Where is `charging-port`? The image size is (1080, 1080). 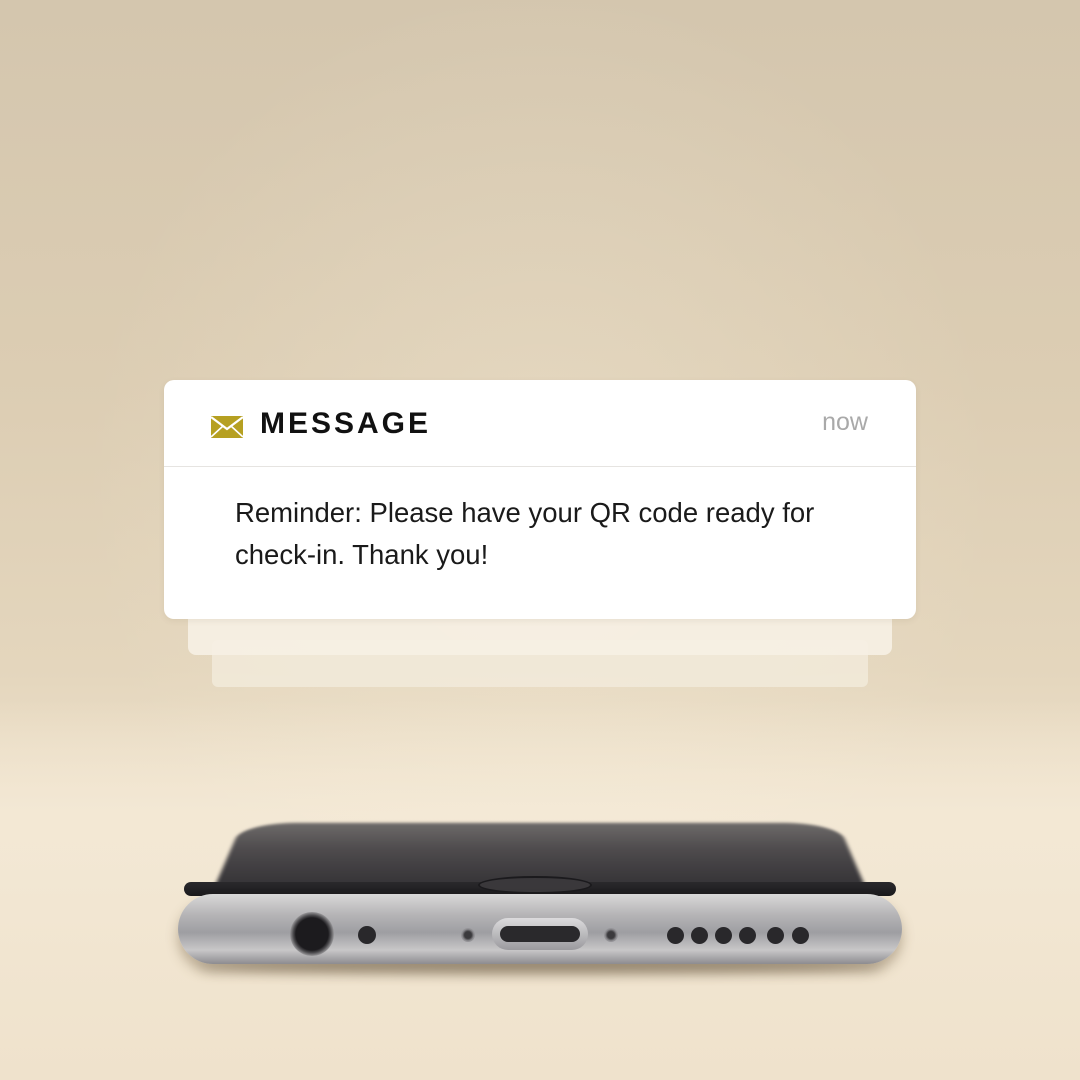 charging-port is located at coordinates (540, 934).